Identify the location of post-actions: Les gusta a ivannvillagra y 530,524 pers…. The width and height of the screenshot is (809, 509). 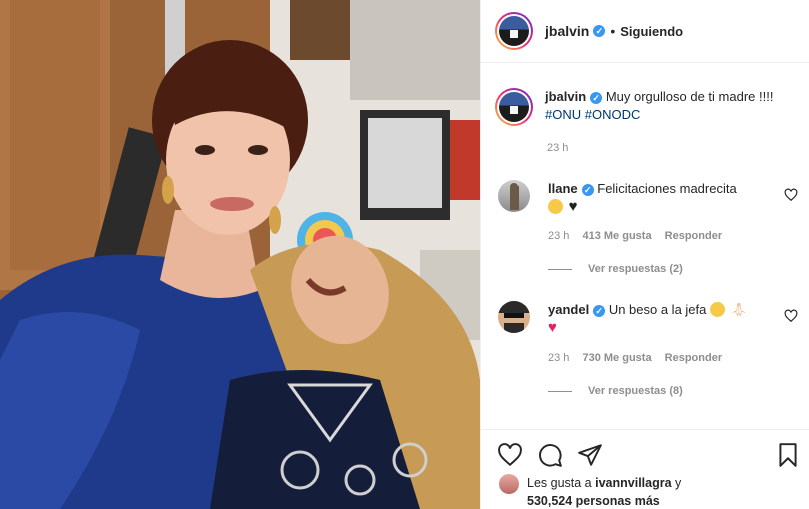
(645, 469).